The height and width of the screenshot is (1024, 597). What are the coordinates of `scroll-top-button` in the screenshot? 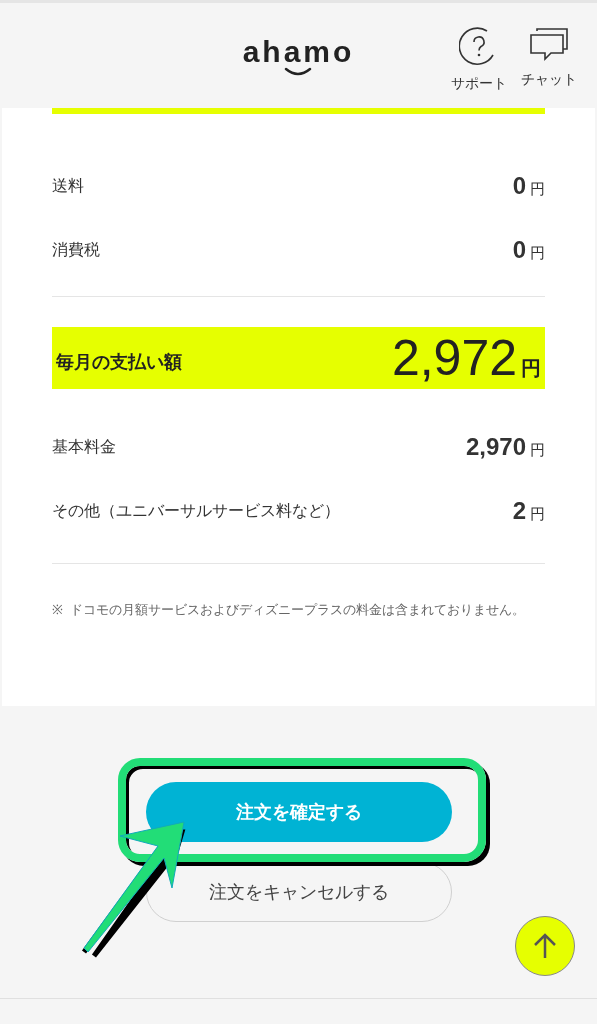 It's located at (545, 946).